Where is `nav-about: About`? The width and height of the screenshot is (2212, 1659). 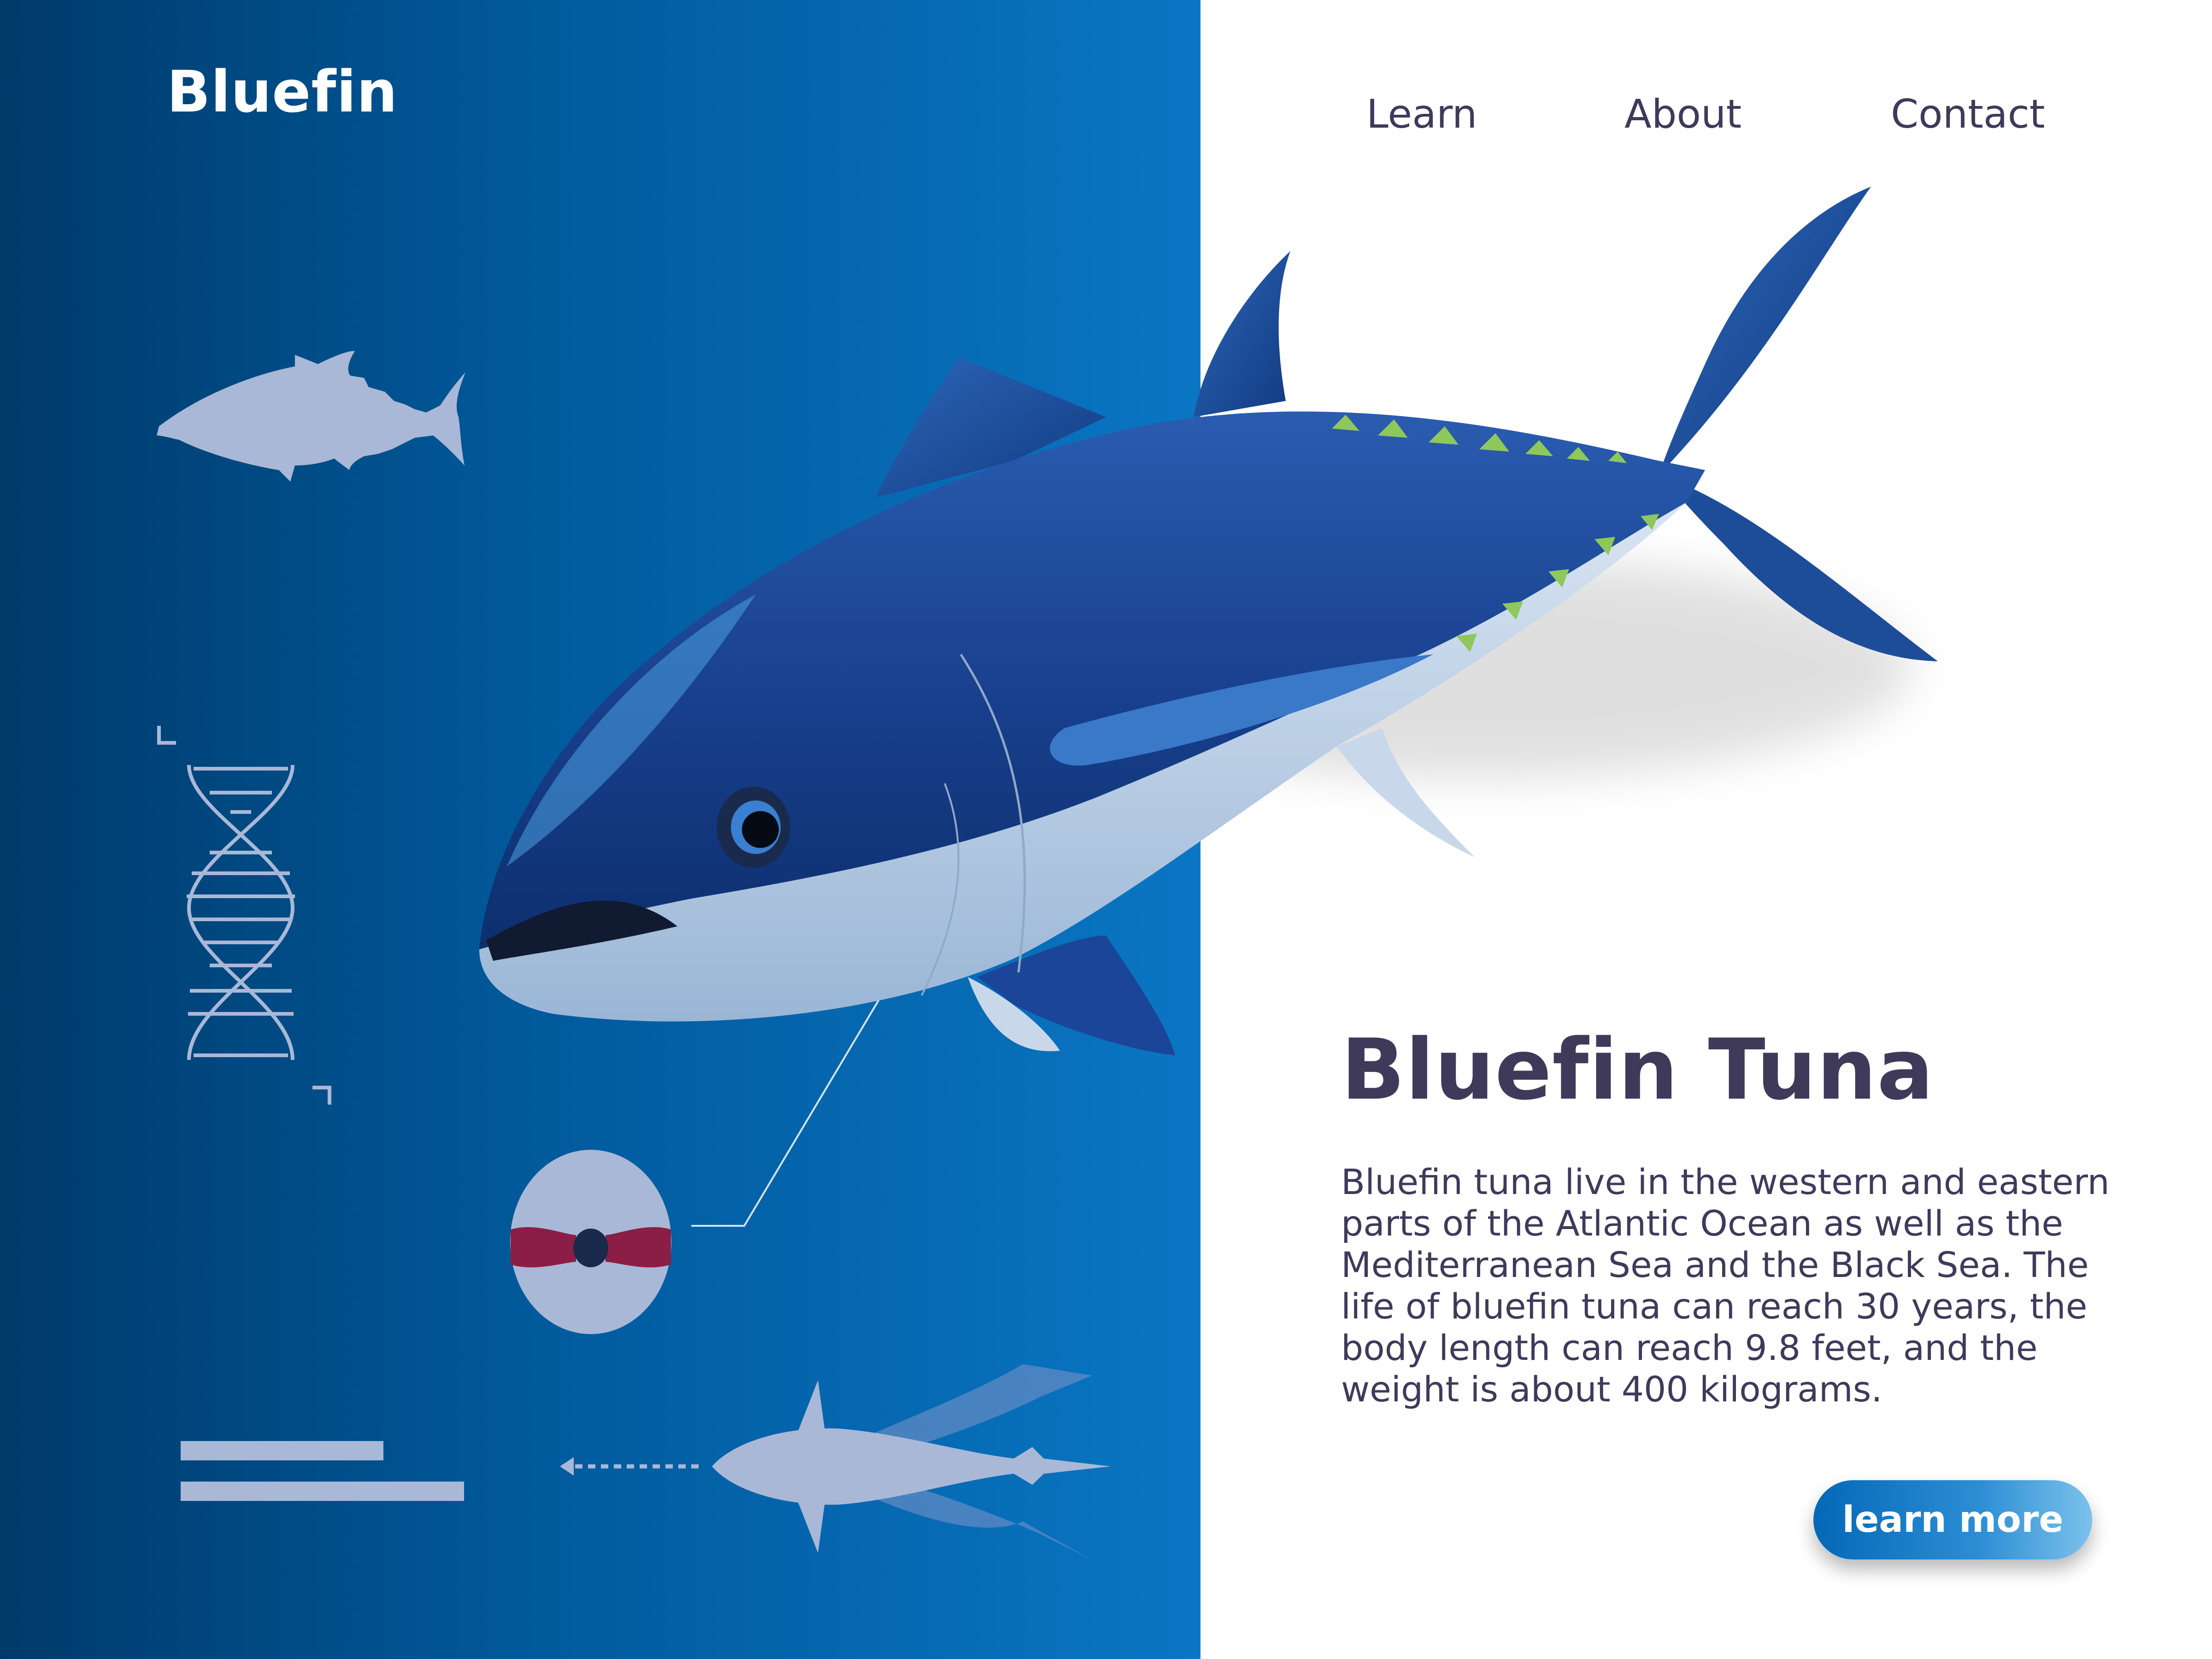
nav-about: About is located at coordinates (1682, 114).